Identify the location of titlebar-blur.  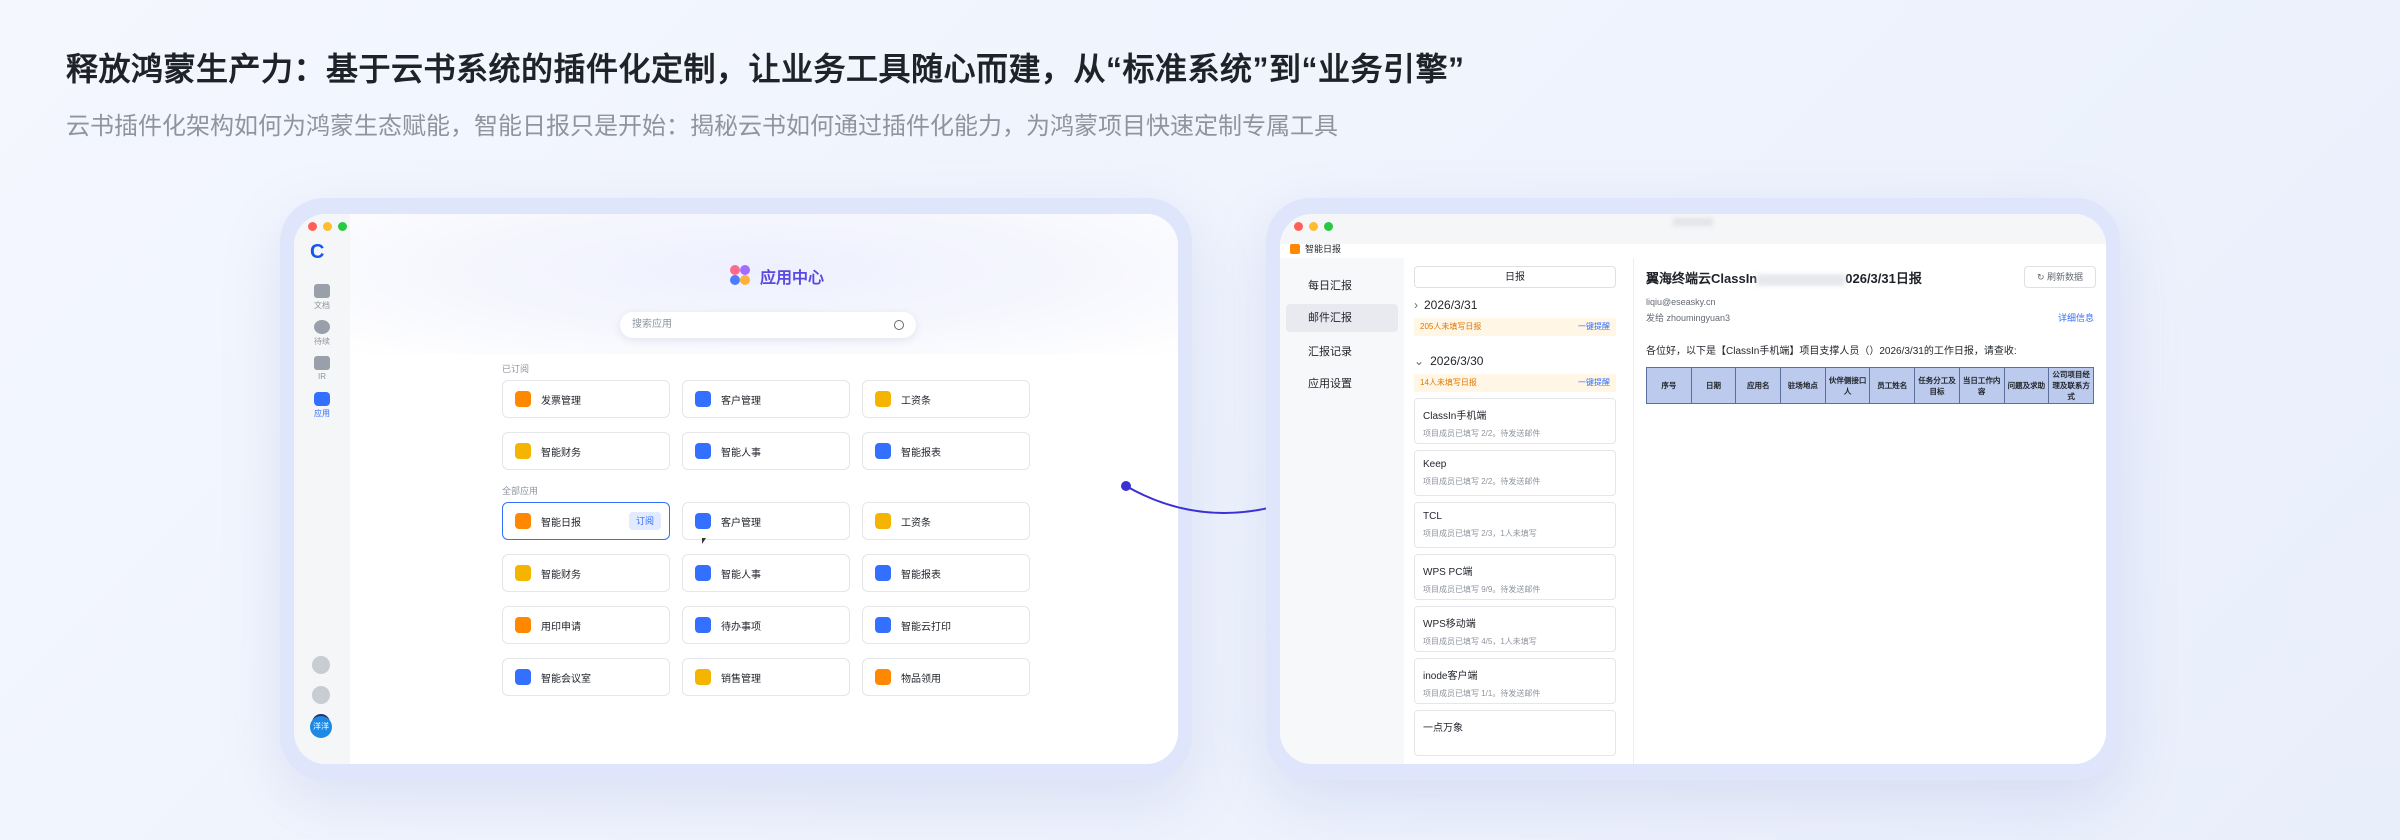
(1693, 222).